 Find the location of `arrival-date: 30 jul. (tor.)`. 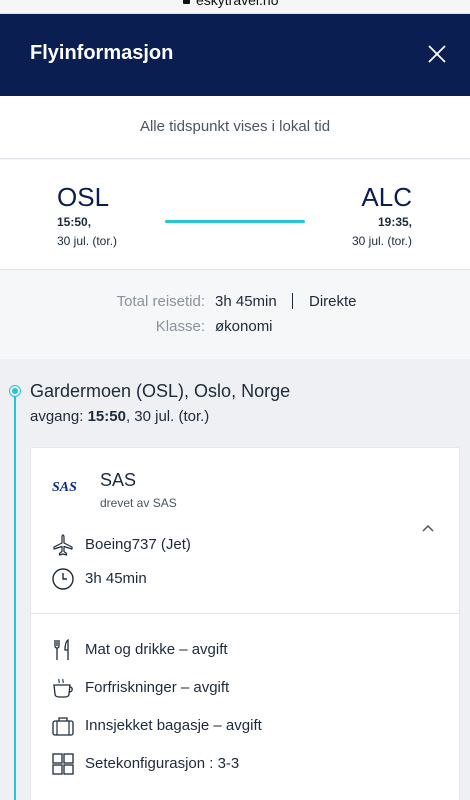

arrival-date: 30 jul. (tor.) is located at coordinates (381, 241).